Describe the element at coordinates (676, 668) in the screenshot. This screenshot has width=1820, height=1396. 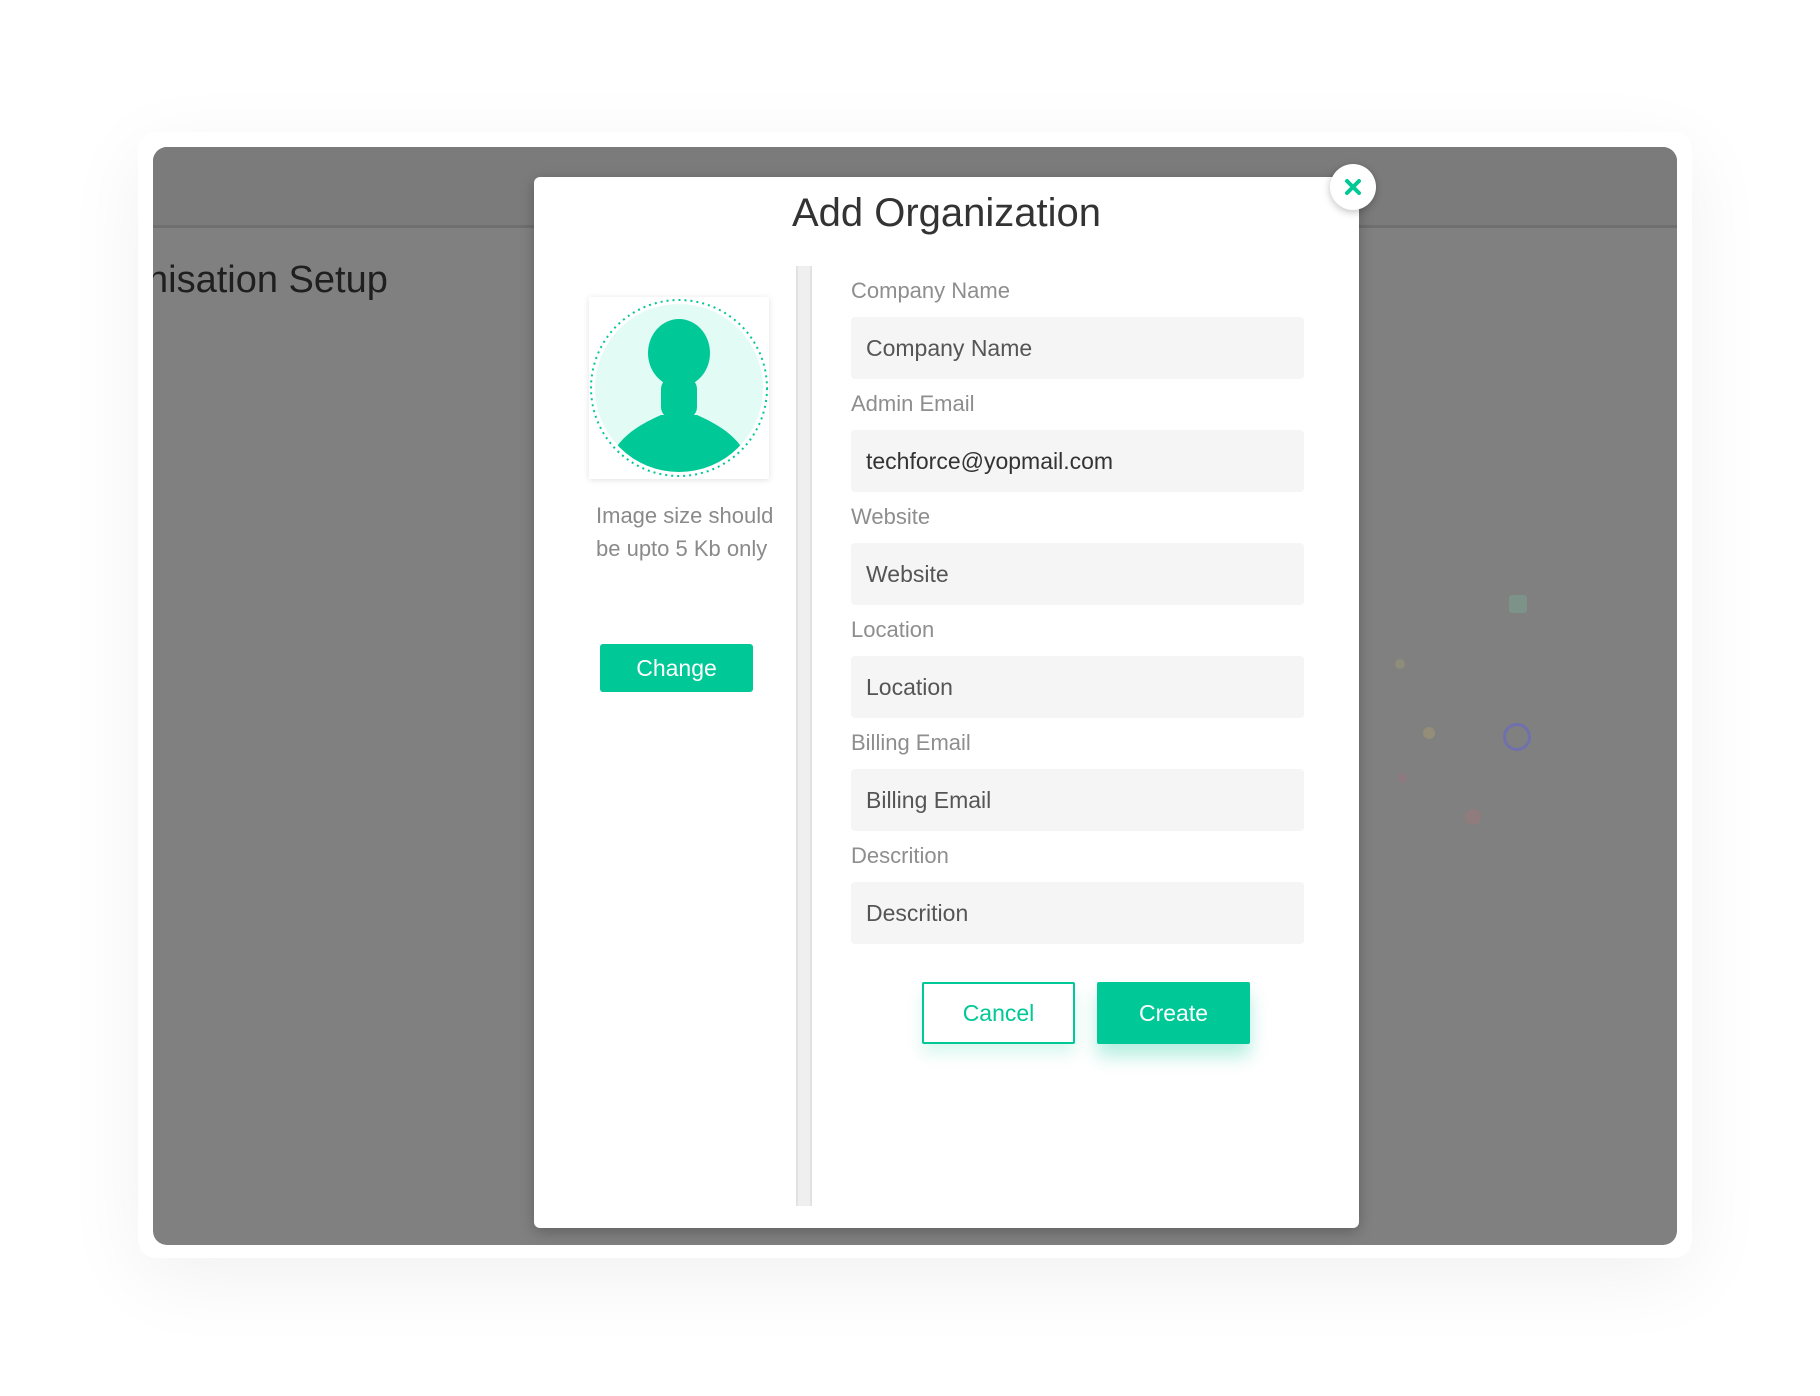
I see `change-image-button: Change` at that location.